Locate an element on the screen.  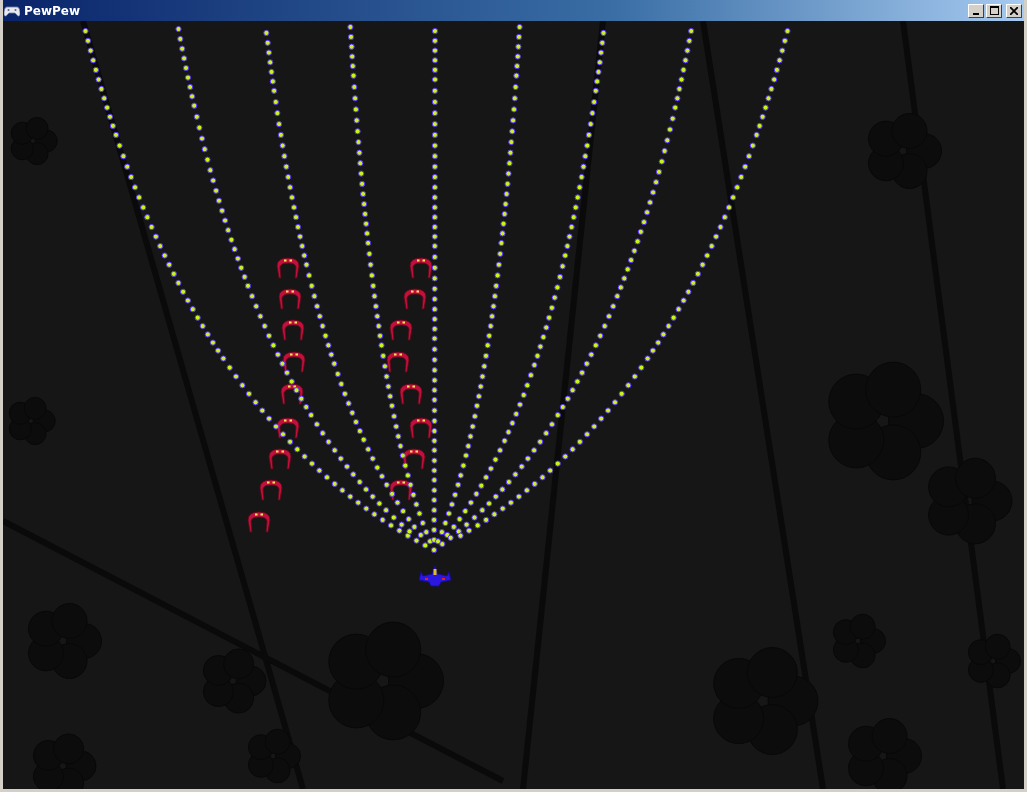
gamepad-icon is located at coordinates (12, 10).